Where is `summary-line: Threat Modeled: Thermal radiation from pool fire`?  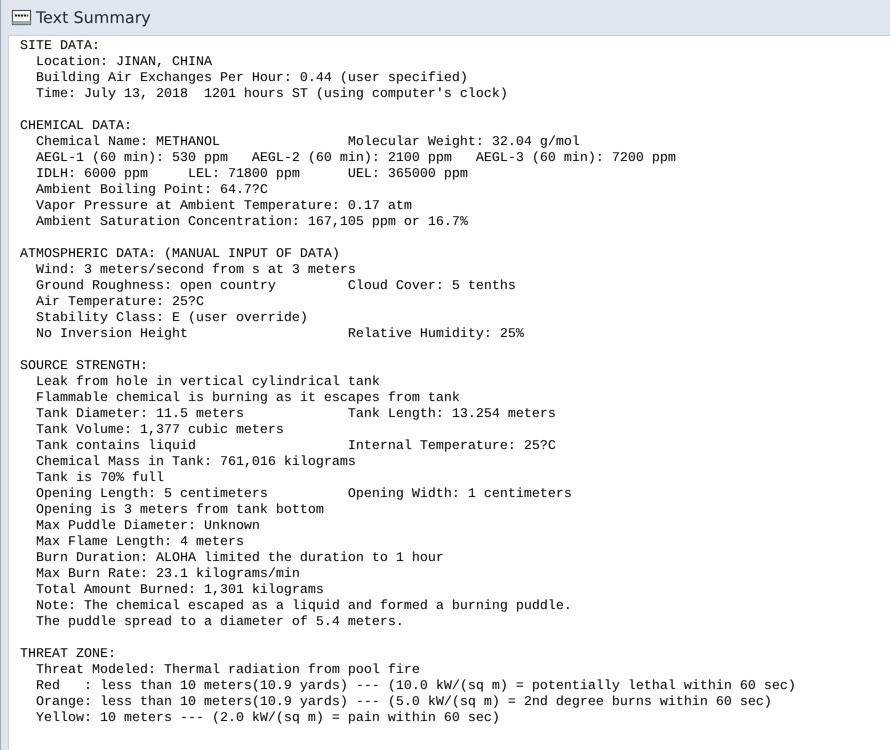 summary-line: Threat Modeled: Thermal radiation from pool fire is located at coordinates (228, 671).